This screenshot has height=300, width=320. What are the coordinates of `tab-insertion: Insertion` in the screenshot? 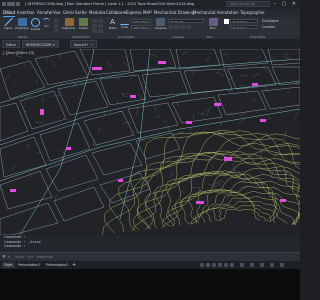 It's located at (26, 13).